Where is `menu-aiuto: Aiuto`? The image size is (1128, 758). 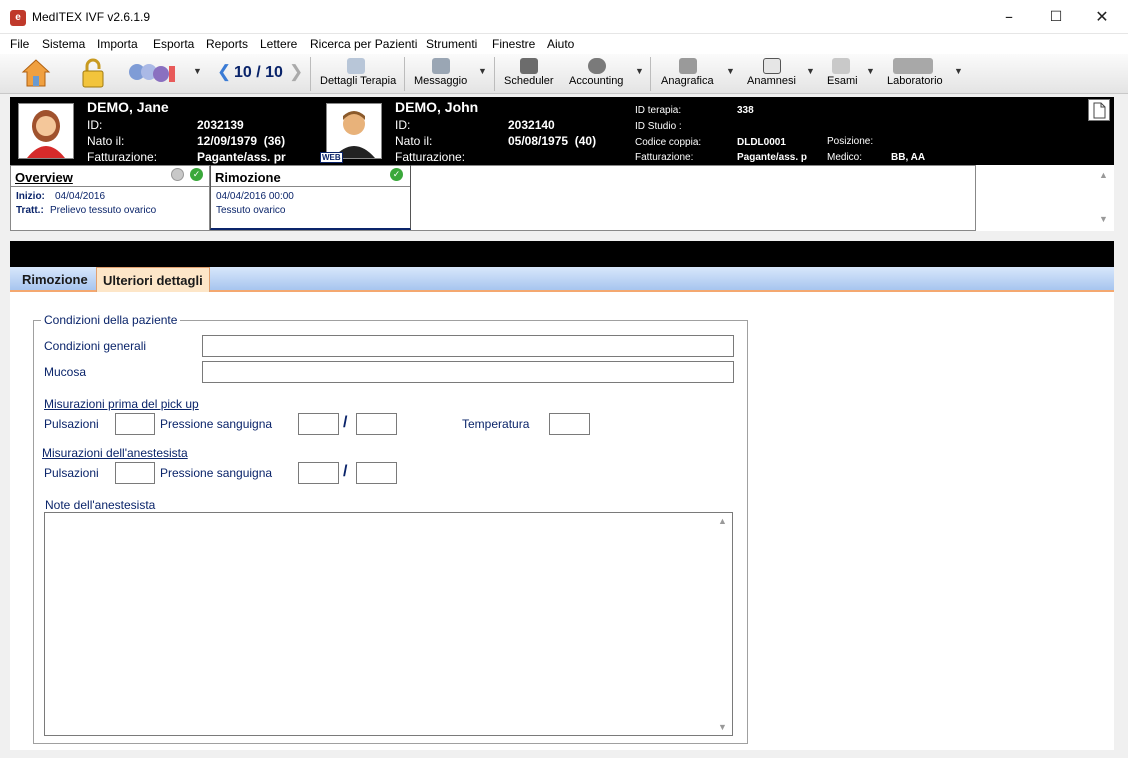
menu-aiuto: Aiuto is located at coordinates (560, 44).